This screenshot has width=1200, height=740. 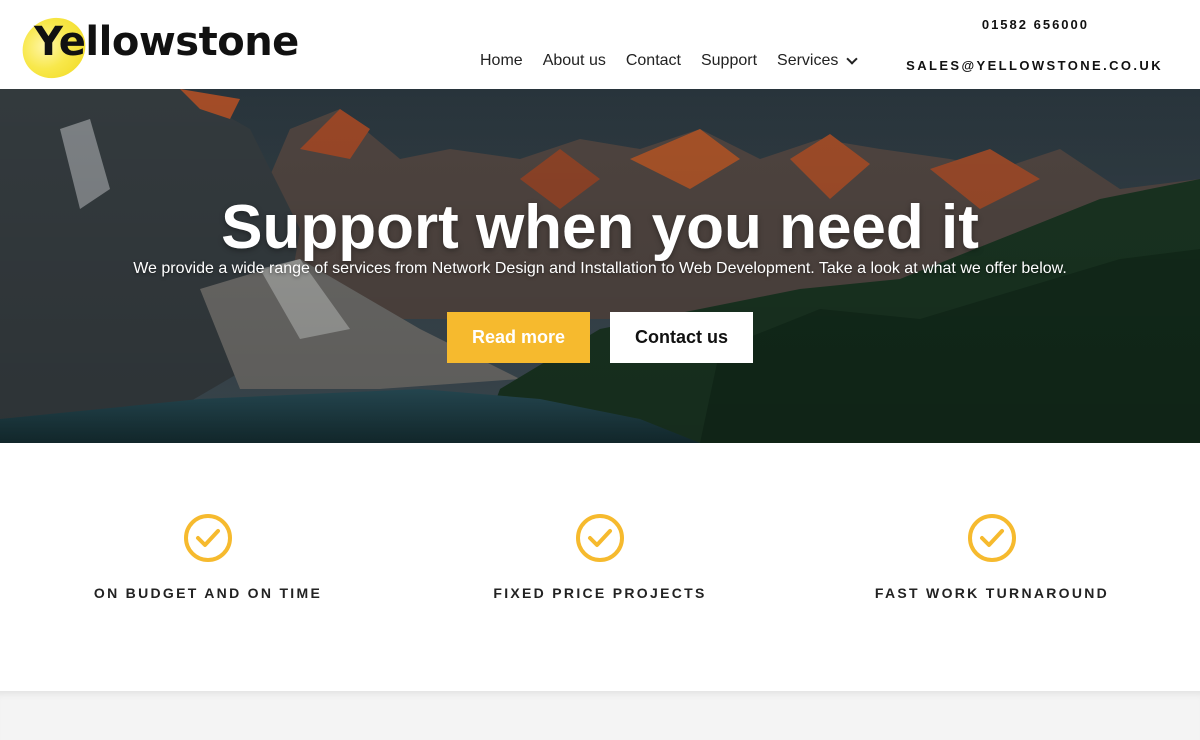 What do you see at coordinates (1035, 24) in the screenshot?
I see `phone-number: 01582 656000` at bounding box center [1035, 24].